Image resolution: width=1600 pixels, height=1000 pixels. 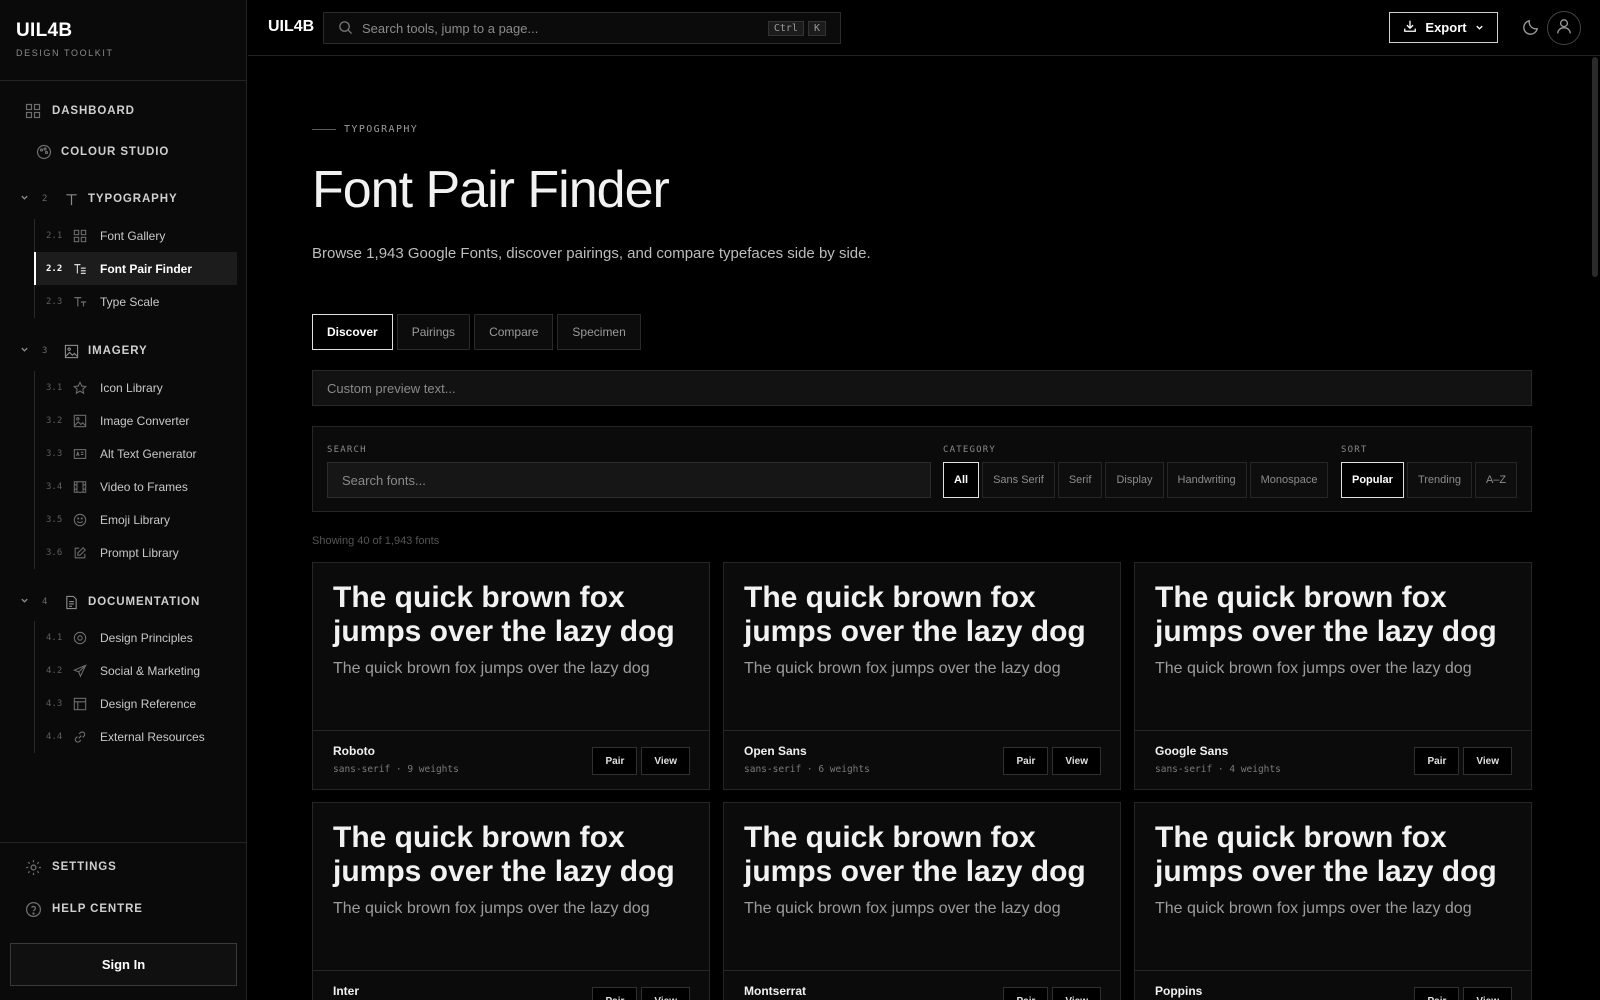 I want to click on item-label: External Resources, so click(x=152, y=736).